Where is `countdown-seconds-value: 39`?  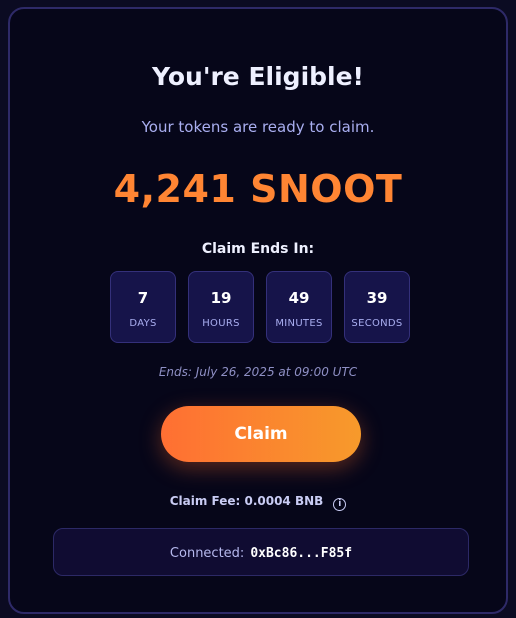 countdown-seconds-value: 39 is located at coordinates (377, 298).